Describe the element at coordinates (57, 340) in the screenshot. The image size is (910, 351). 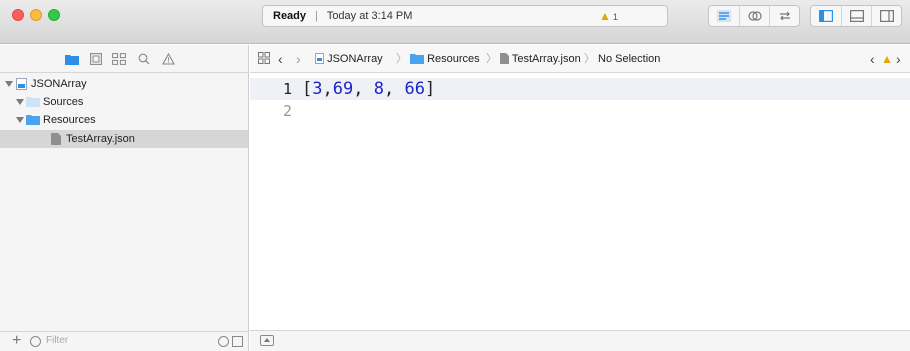
I see `filter-input: Filter` at that location.